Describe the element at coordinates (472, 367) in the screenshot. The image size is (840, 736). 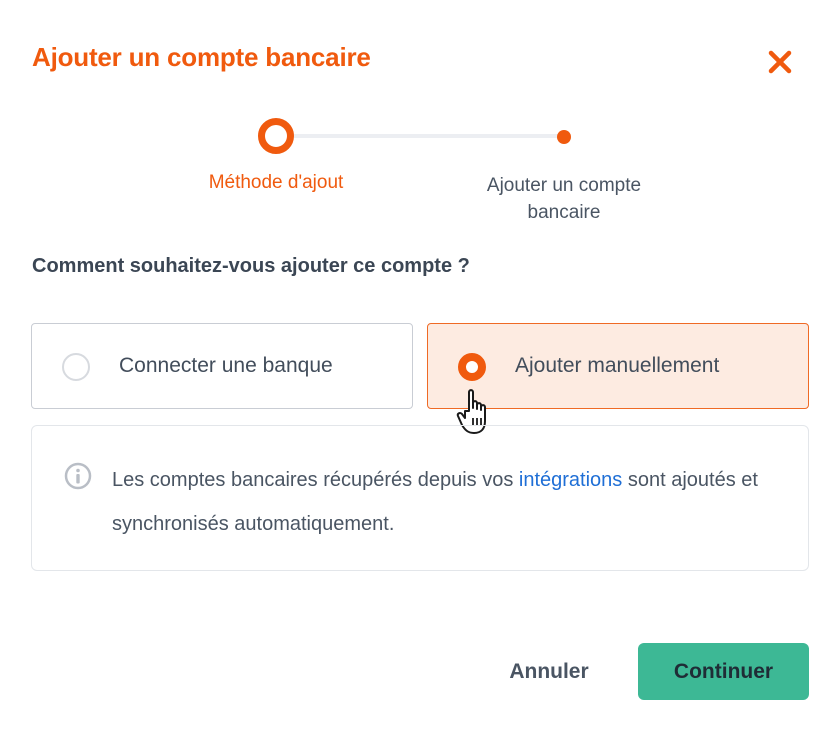
I see `radio-add-manually` at that location.